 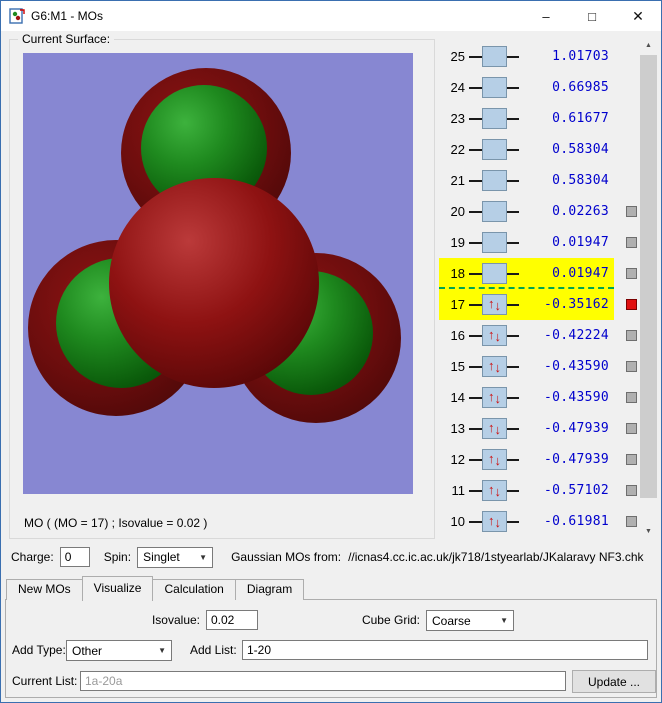 I want to click on scrollbar-thumb, so click(x=648, y=276).